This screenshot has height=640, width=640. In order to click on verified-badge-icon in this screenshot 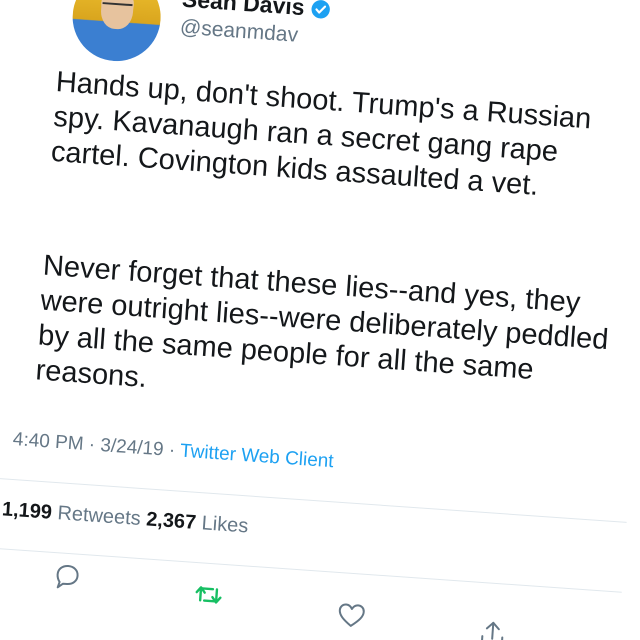, I will do `click(320, 9)`.